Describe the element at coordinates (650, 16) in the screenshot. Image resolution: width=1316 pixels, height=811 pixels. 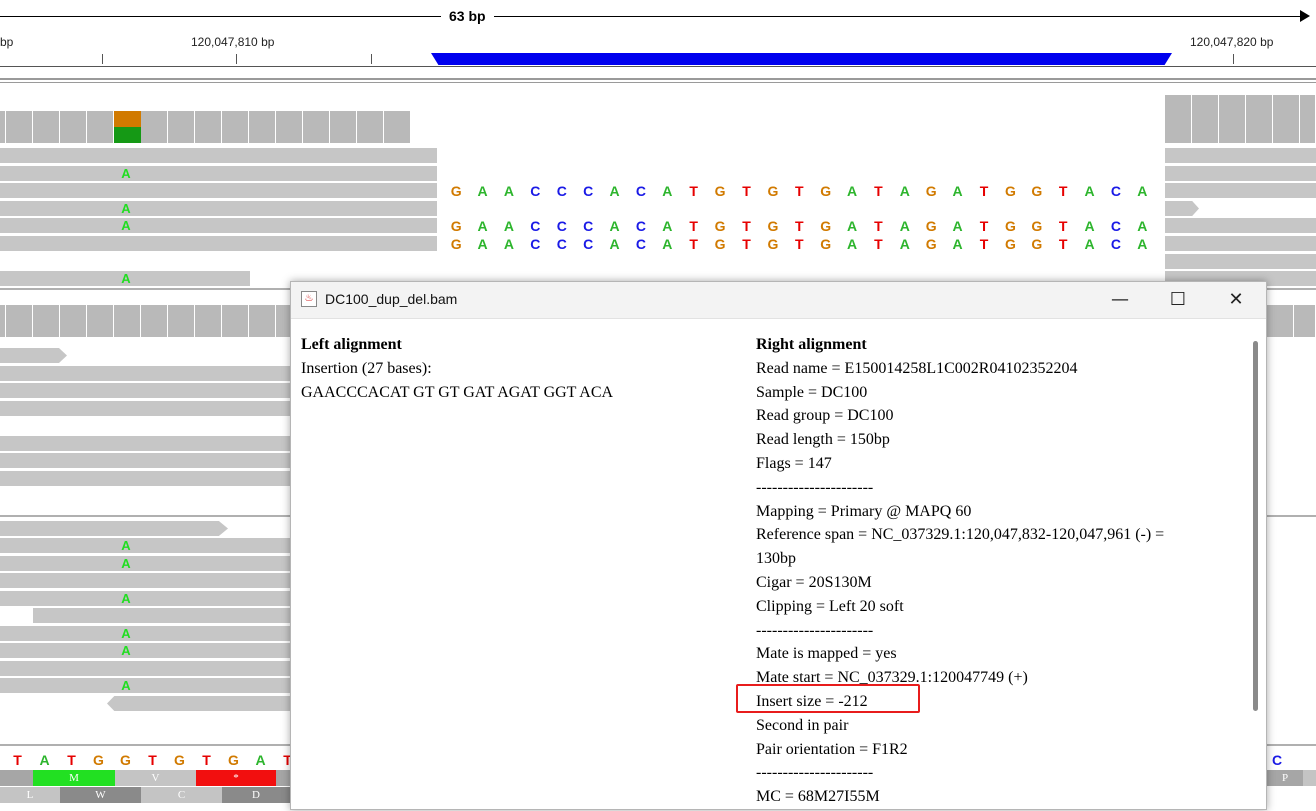
I see `span-line` at that location.